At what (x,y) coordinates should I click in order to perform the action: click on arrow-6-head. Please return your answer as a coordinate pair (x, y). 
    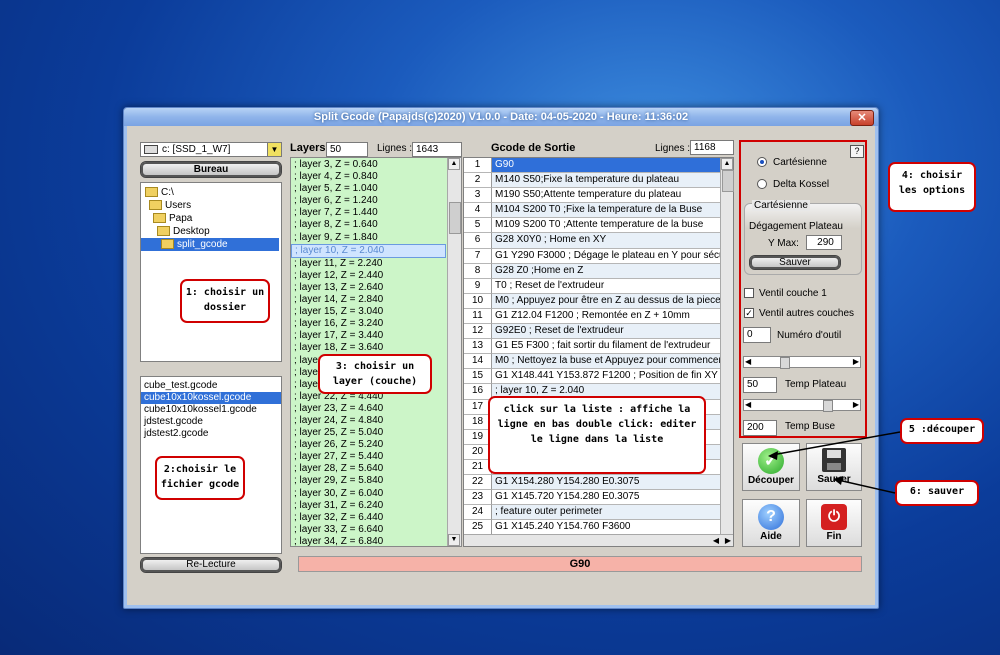
    Looking at the image, I should click on (838, 480).